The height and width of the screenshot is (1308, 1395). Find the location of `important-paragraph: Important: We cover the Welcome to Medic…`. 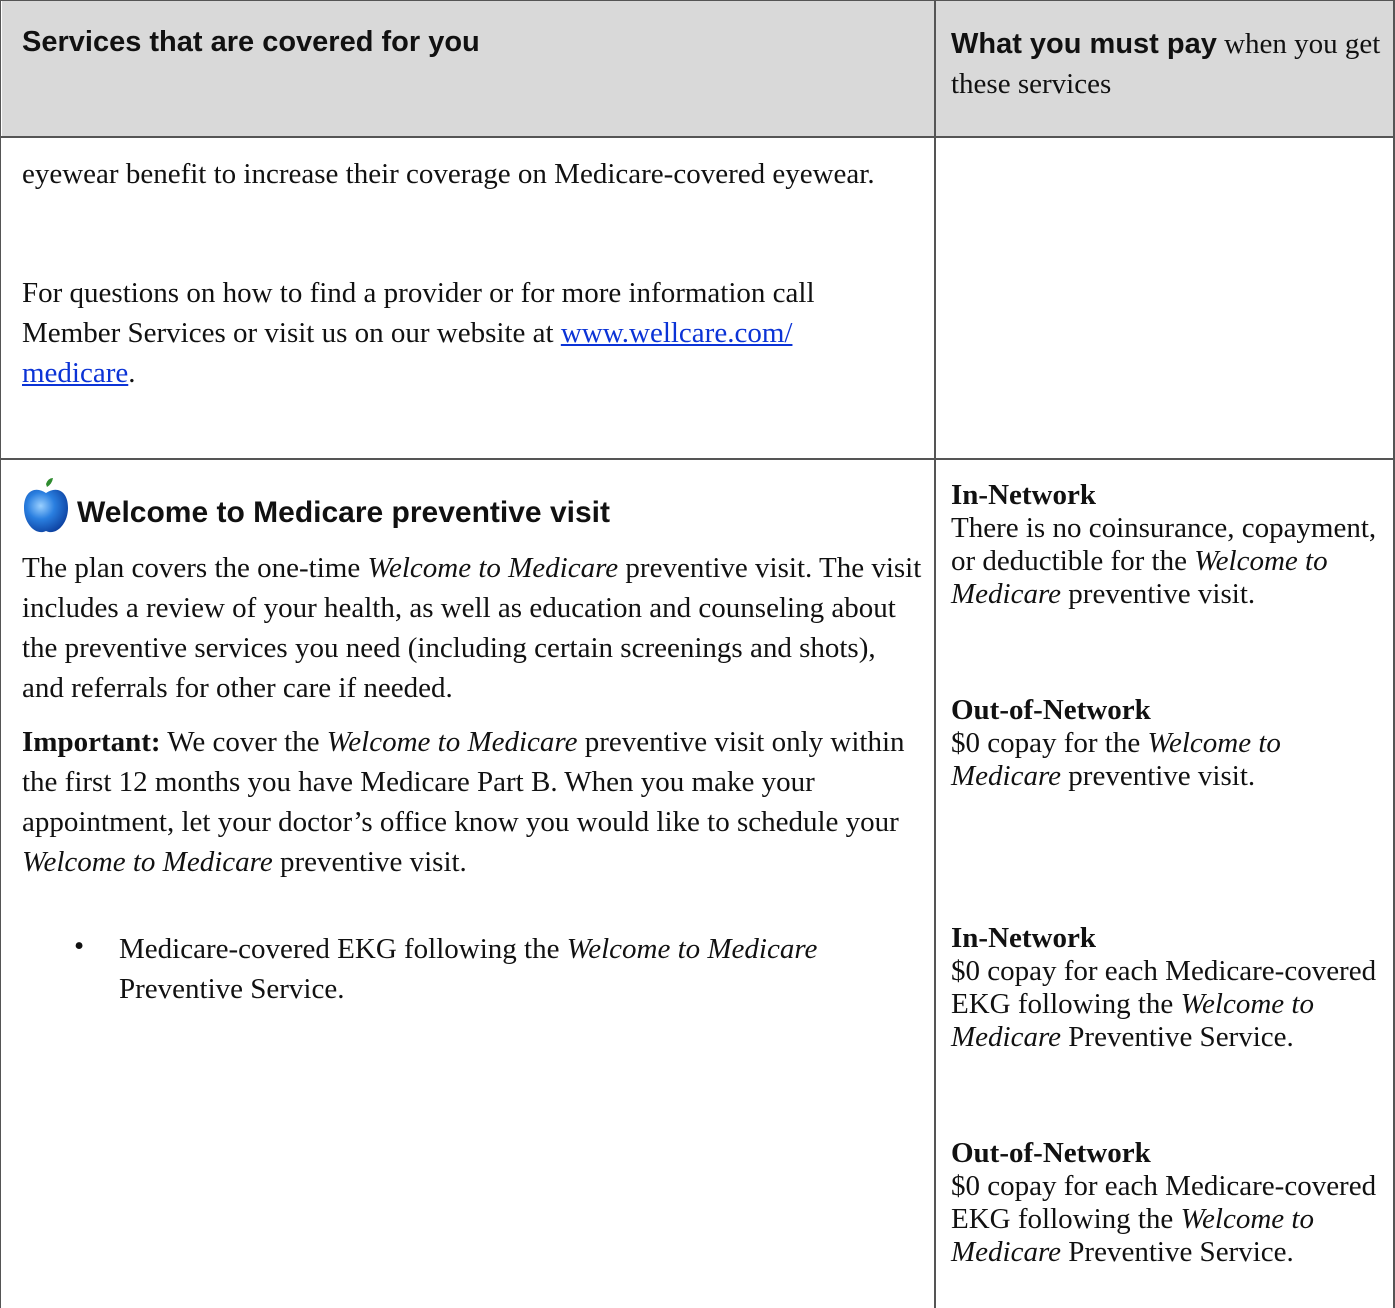

important-paragraph: Important: We cover the Welcome to Medic… is located at coordinates (472, 802).